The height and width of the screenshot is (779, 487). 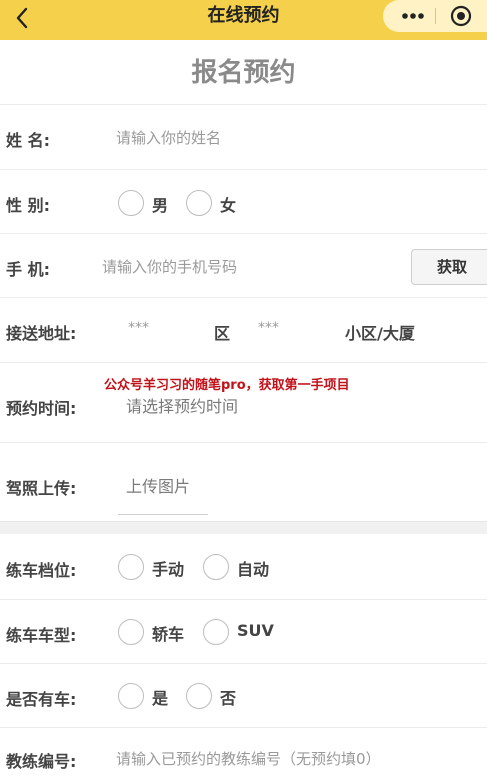 What do you see at coordinates (243, 482) in the screenshot?
I see `license-row: 驾照上传: 上传图片` at bounding box center [243, 482].